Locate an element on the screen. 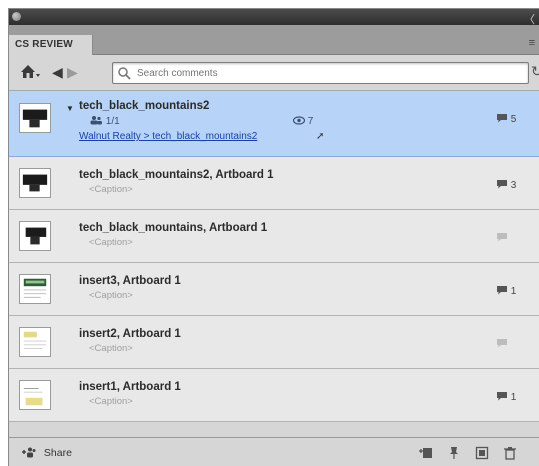 The image size is (539, 466). forward-arrow-icon: ▶ is located at coordinates (72, 72).